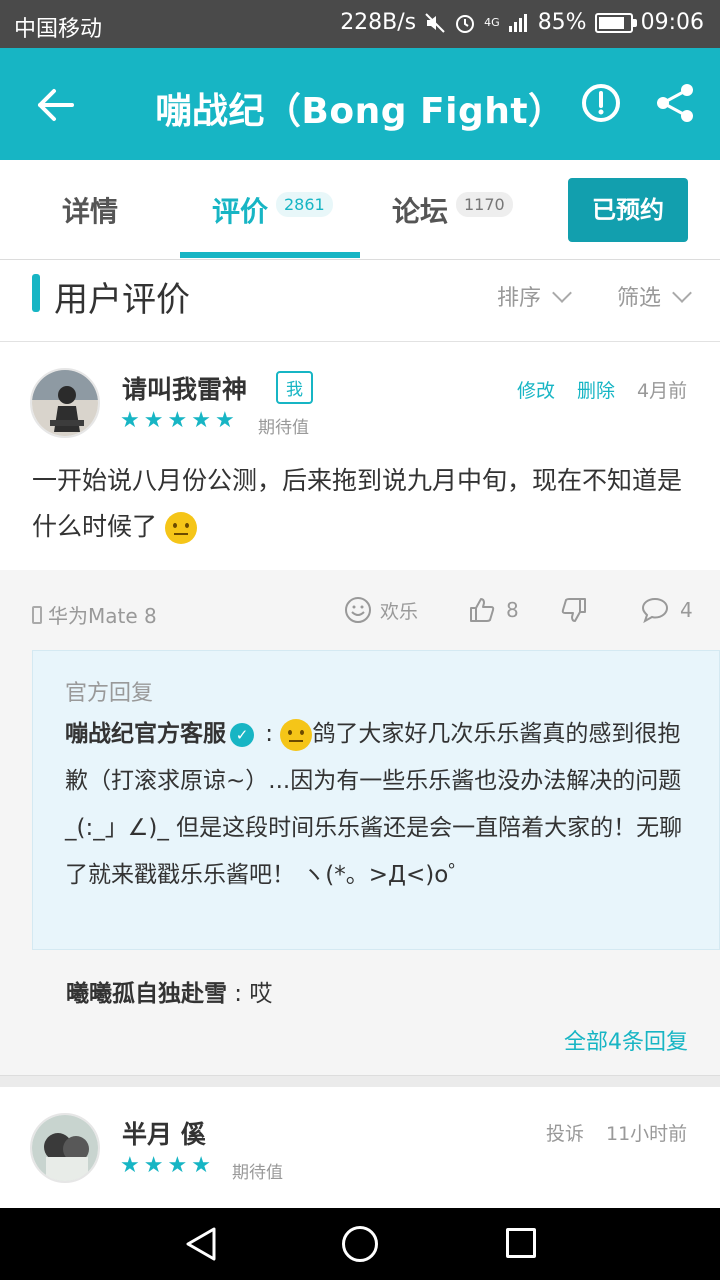  What do you see at coordinates (102, 616) in the screenshot?
I see `device-name: 华为Mate 8` at bounding box center [102, 616].